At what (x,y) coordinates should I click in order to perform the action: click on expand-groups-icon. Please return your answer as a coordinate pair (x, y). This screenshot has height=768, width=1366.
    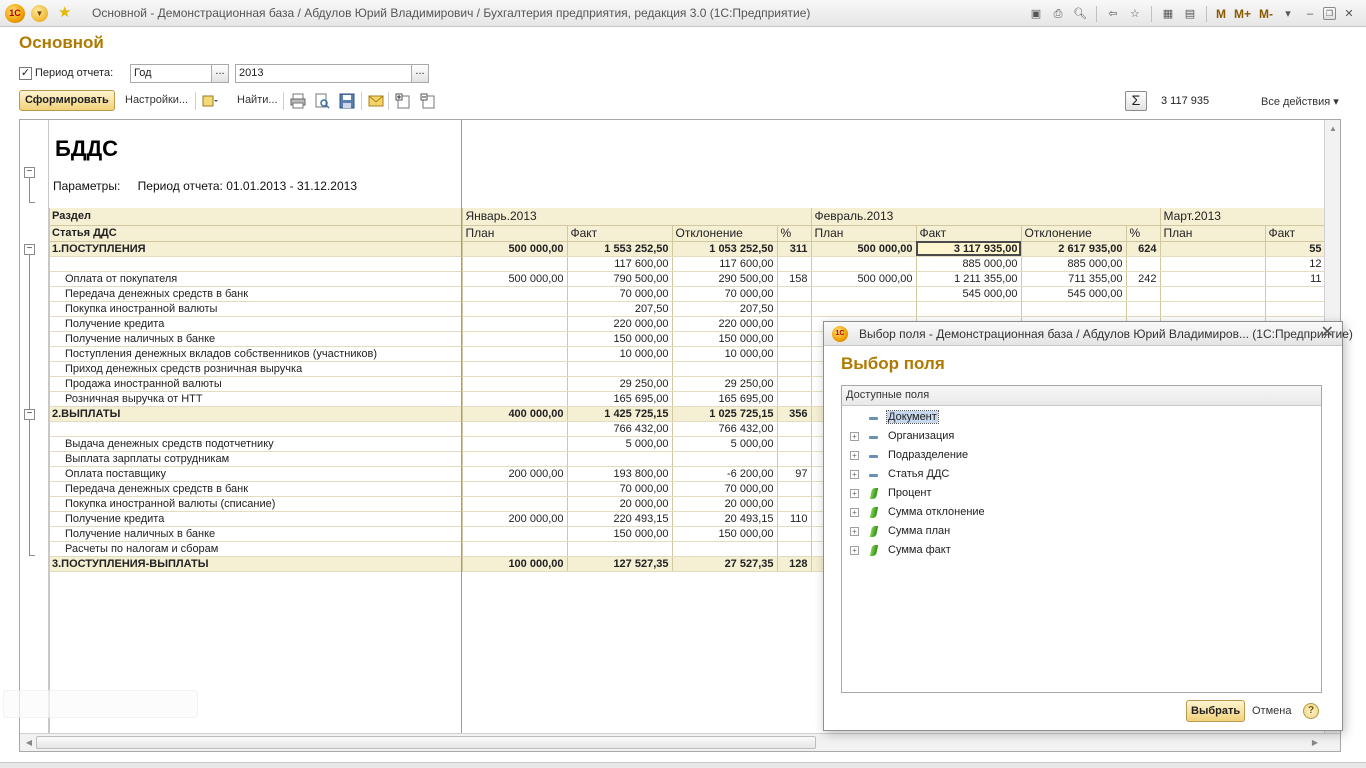
    Looking at the image, I should click on (403, 101).